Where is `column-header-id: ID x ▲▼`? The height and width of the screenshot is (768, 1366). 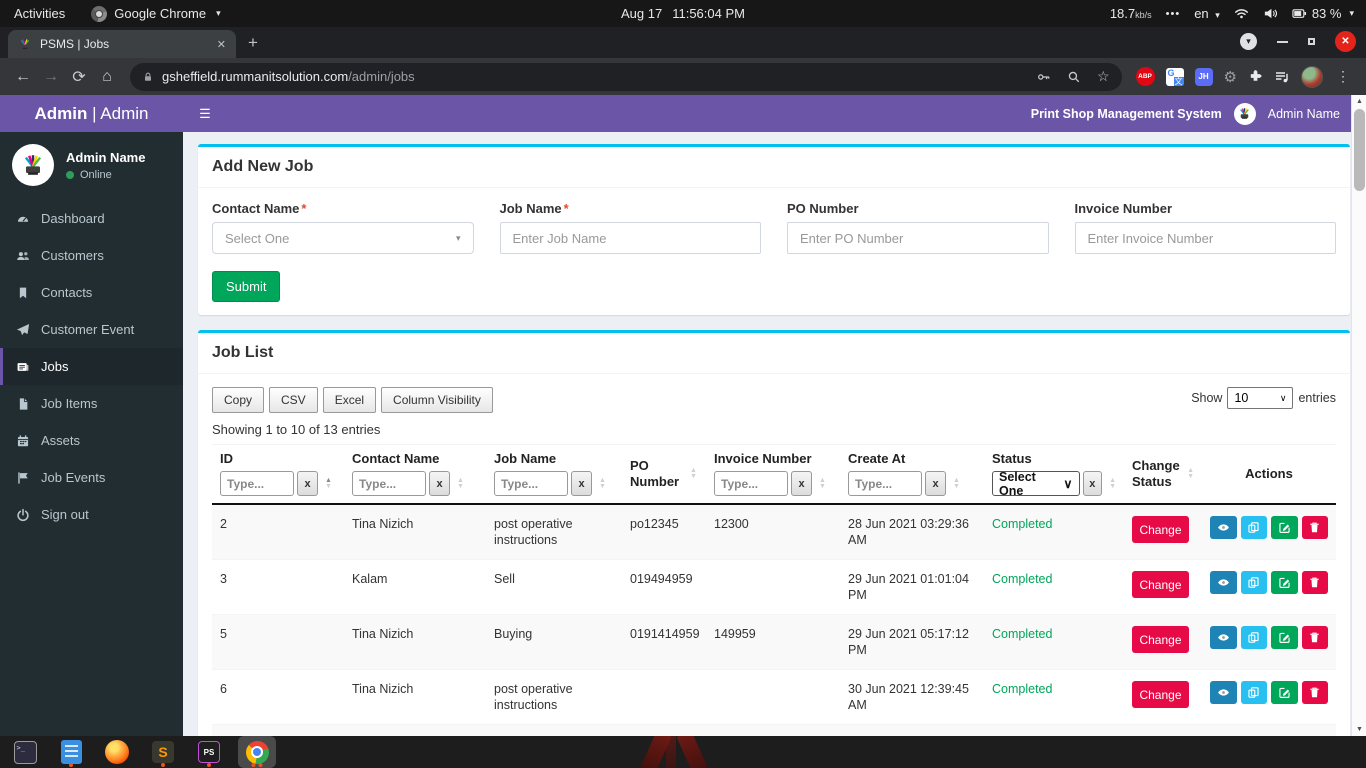
column-header-id: ID x ▲▼ is located at coordinates (278, 474).